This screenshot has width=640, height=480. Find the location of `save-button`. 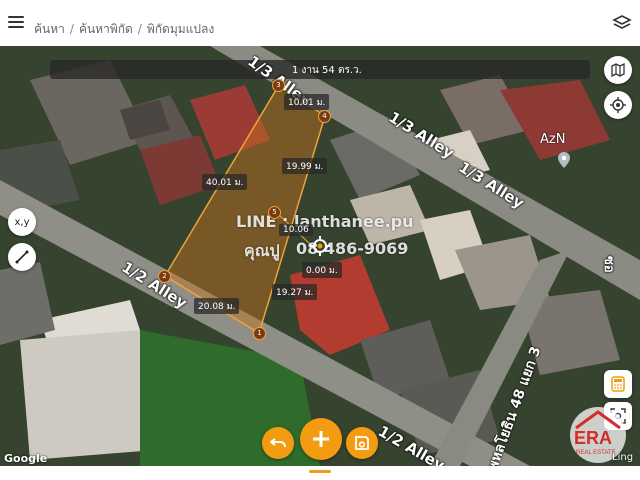

save-button is located at coordinates (362, 443).